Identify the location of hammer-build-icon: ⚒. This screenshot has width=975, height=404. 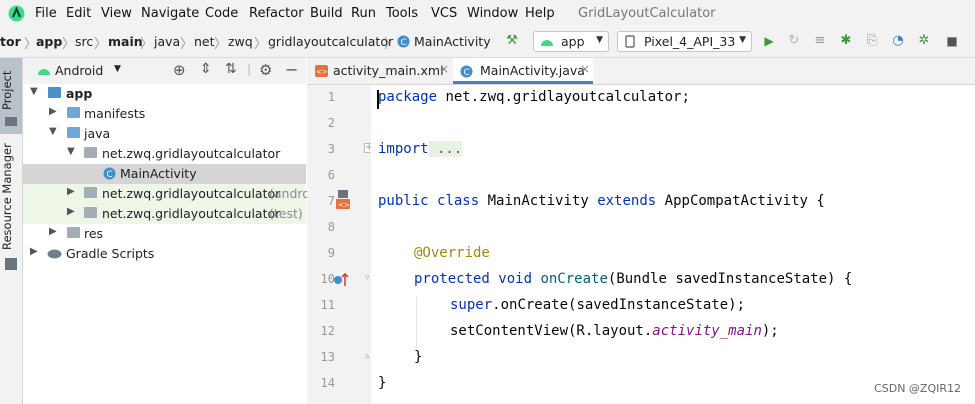
(512, 41).